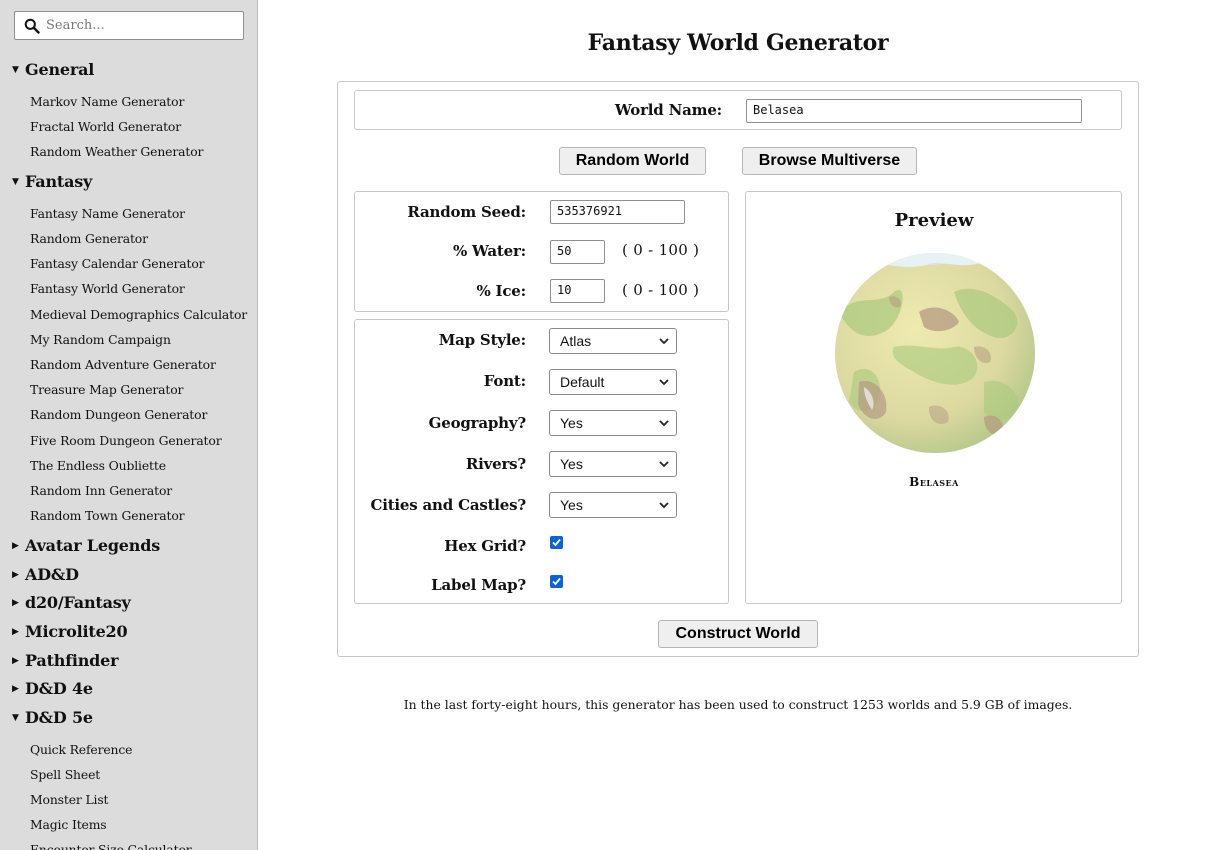  Describe the element at coordinates (613, 382) in the screenshot. I see `font-select: Default` at that location.